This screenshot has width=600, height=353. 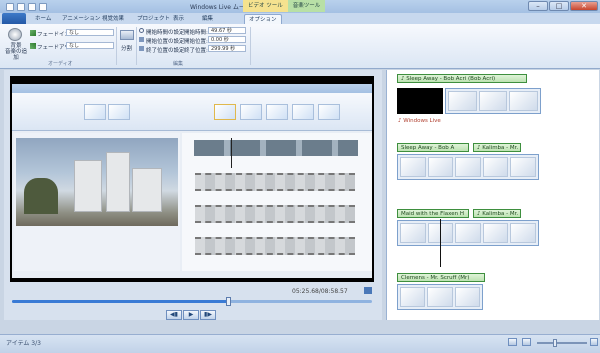 I want to click on fullscreen-icon, so click(x=368, y=290).